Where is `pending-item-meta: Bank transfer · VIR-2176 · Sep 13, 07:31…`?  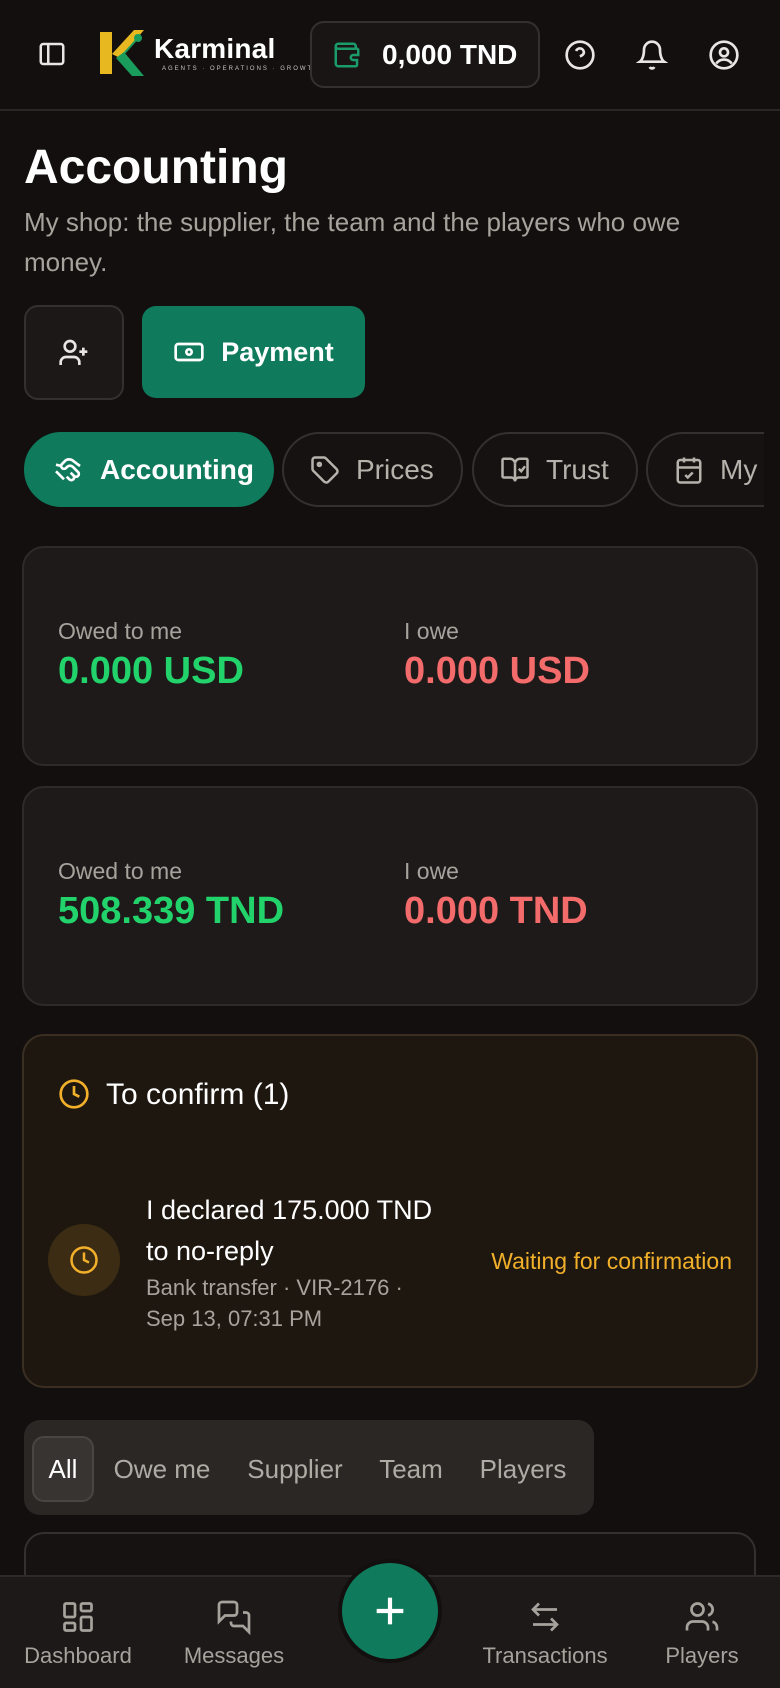
pending-item-meta: Bank transfer · VIR-2176 · Sep 13, 07:31… is located at coordinates (274, 1303).